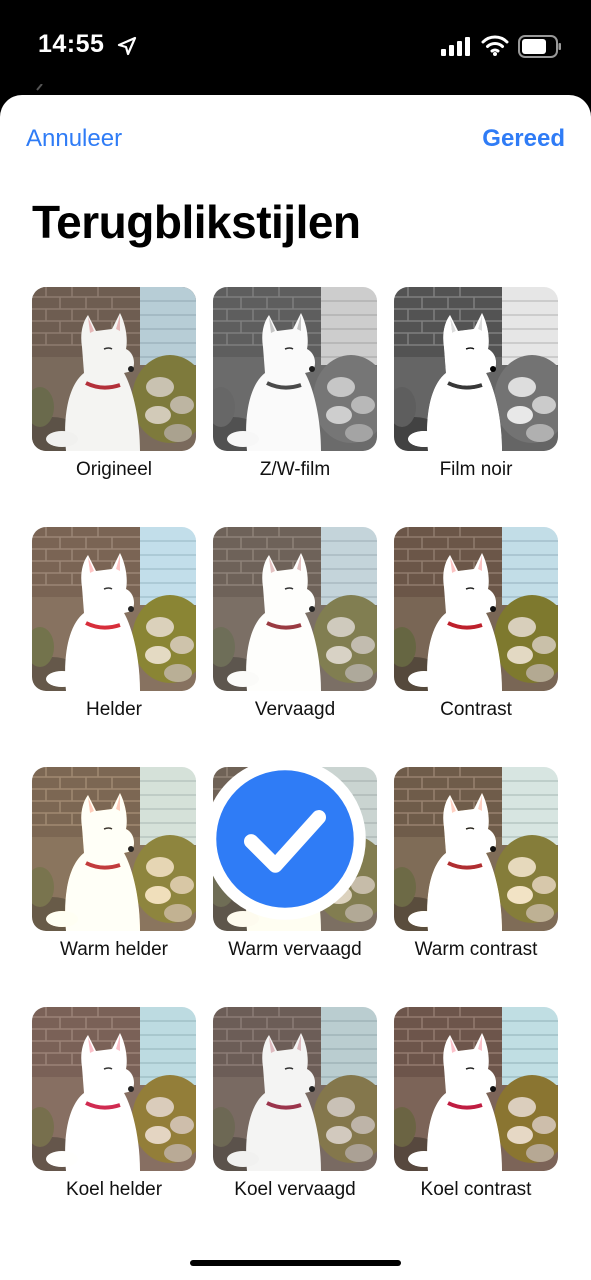  I want to click on style-option: Warm vervaagd, so click(295, 877).